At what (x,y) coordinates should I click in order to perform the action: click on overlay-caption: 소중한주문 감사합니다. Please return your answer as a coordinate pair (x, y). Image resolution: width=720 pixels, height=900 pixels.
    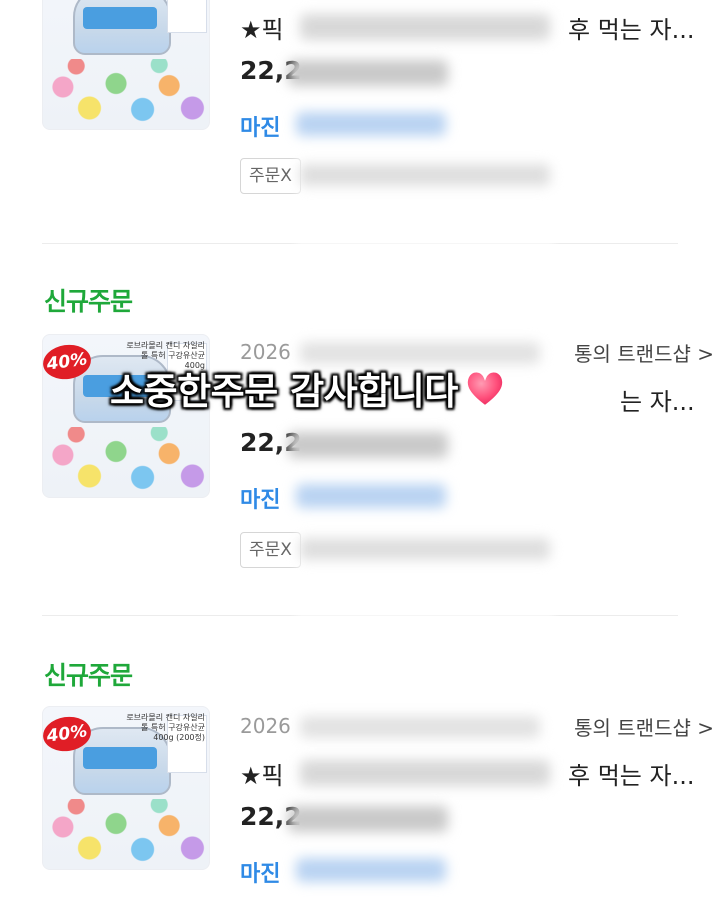
    Looking at the image, I should click on (309, 388).